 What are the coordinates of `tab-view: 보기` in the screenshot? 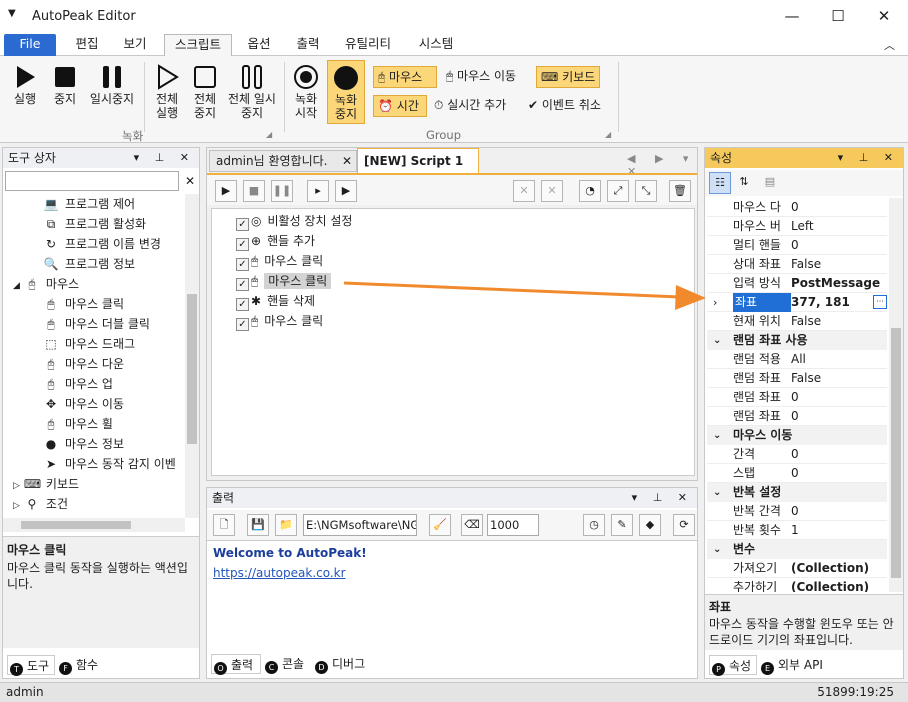 It's located at (135, 45).